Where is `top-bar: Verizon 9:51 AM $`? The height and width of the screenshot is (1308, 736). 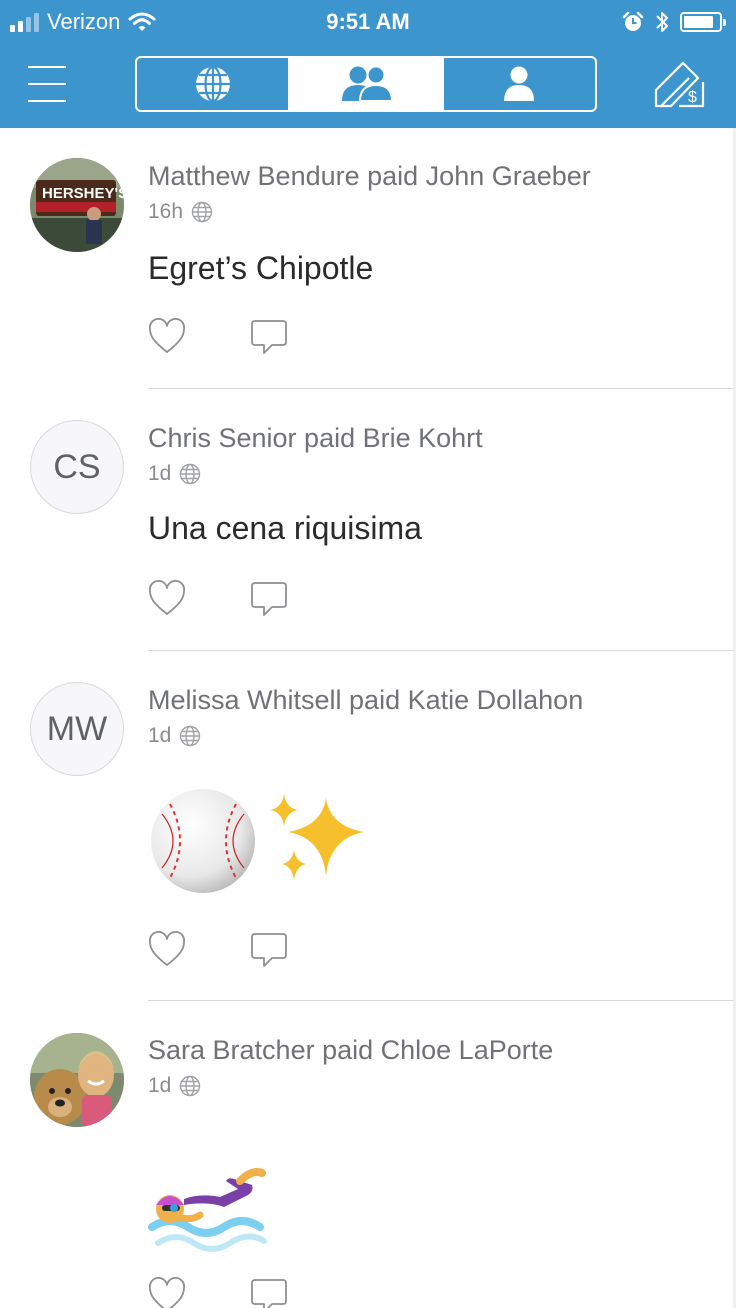
top-bar: Verizon 9:51 AM $ is located at coordinates (368, 64).